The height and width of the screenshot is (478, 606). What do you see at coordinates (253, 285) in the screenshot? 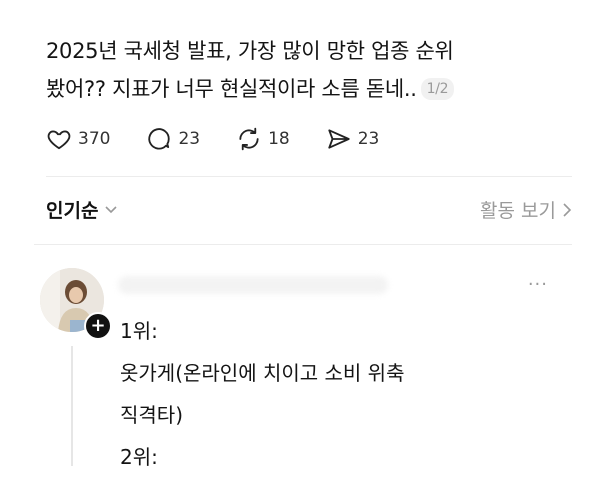
I see `username-blurred` at bounding box center [253, 285].